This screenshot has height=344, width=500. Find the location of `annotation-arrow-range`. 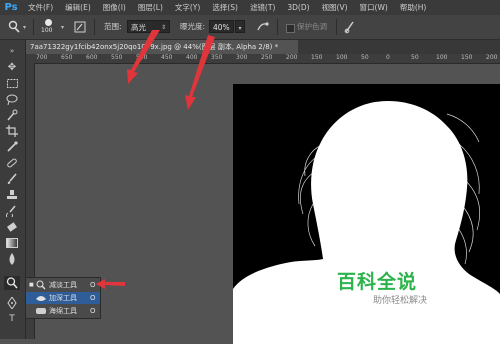

annotation-arrow-range is located at coordinates (143, 57).